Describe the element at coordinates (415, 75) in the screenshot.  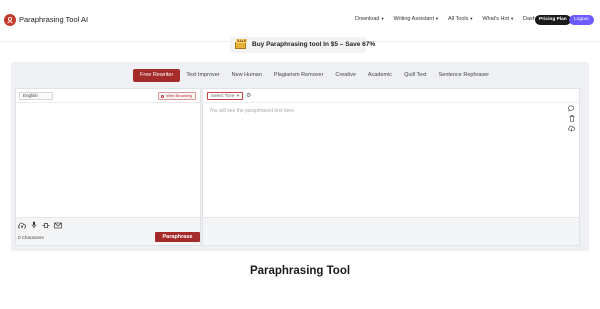
I see `tab-quill-text: Quill Text` at that location.